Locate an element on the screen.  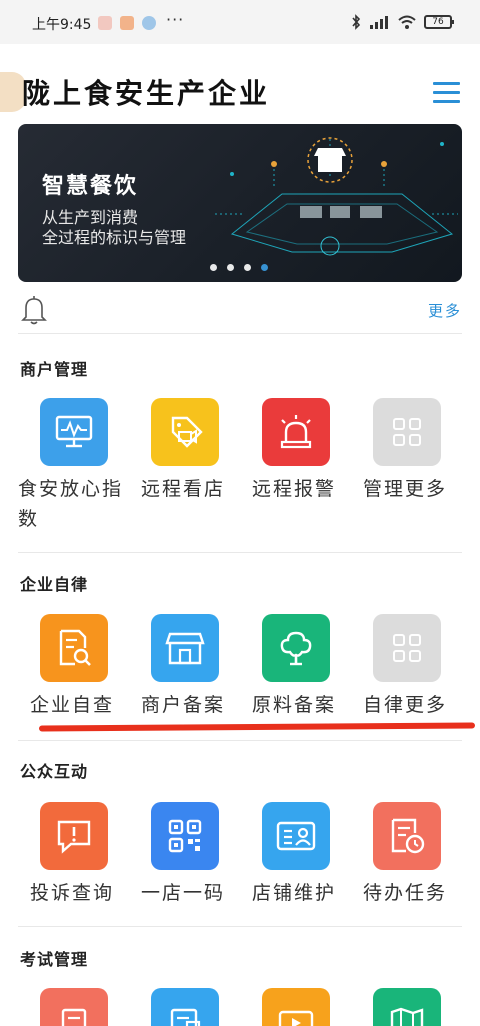
video-play-icon is located at coordinates (296, 1007).